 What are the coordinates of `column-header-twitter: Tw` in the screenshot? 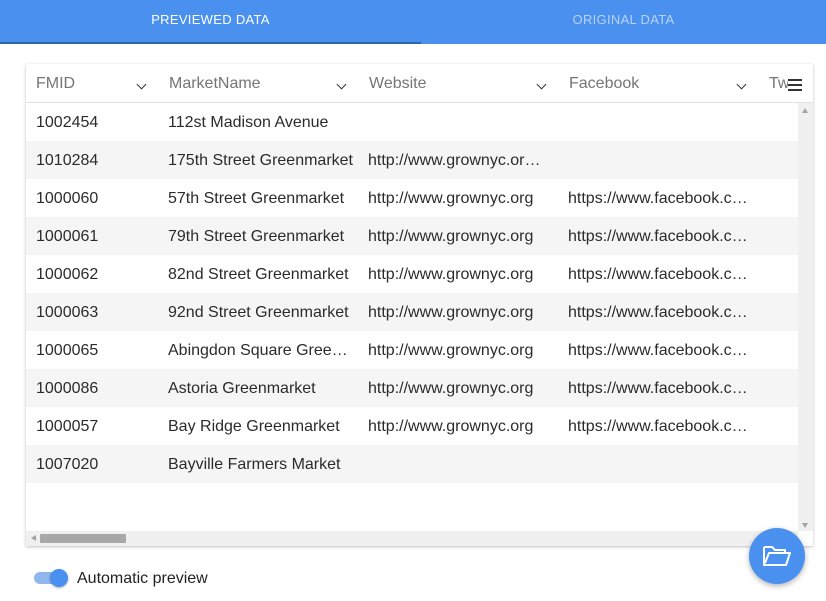 It's located at (786, 83).